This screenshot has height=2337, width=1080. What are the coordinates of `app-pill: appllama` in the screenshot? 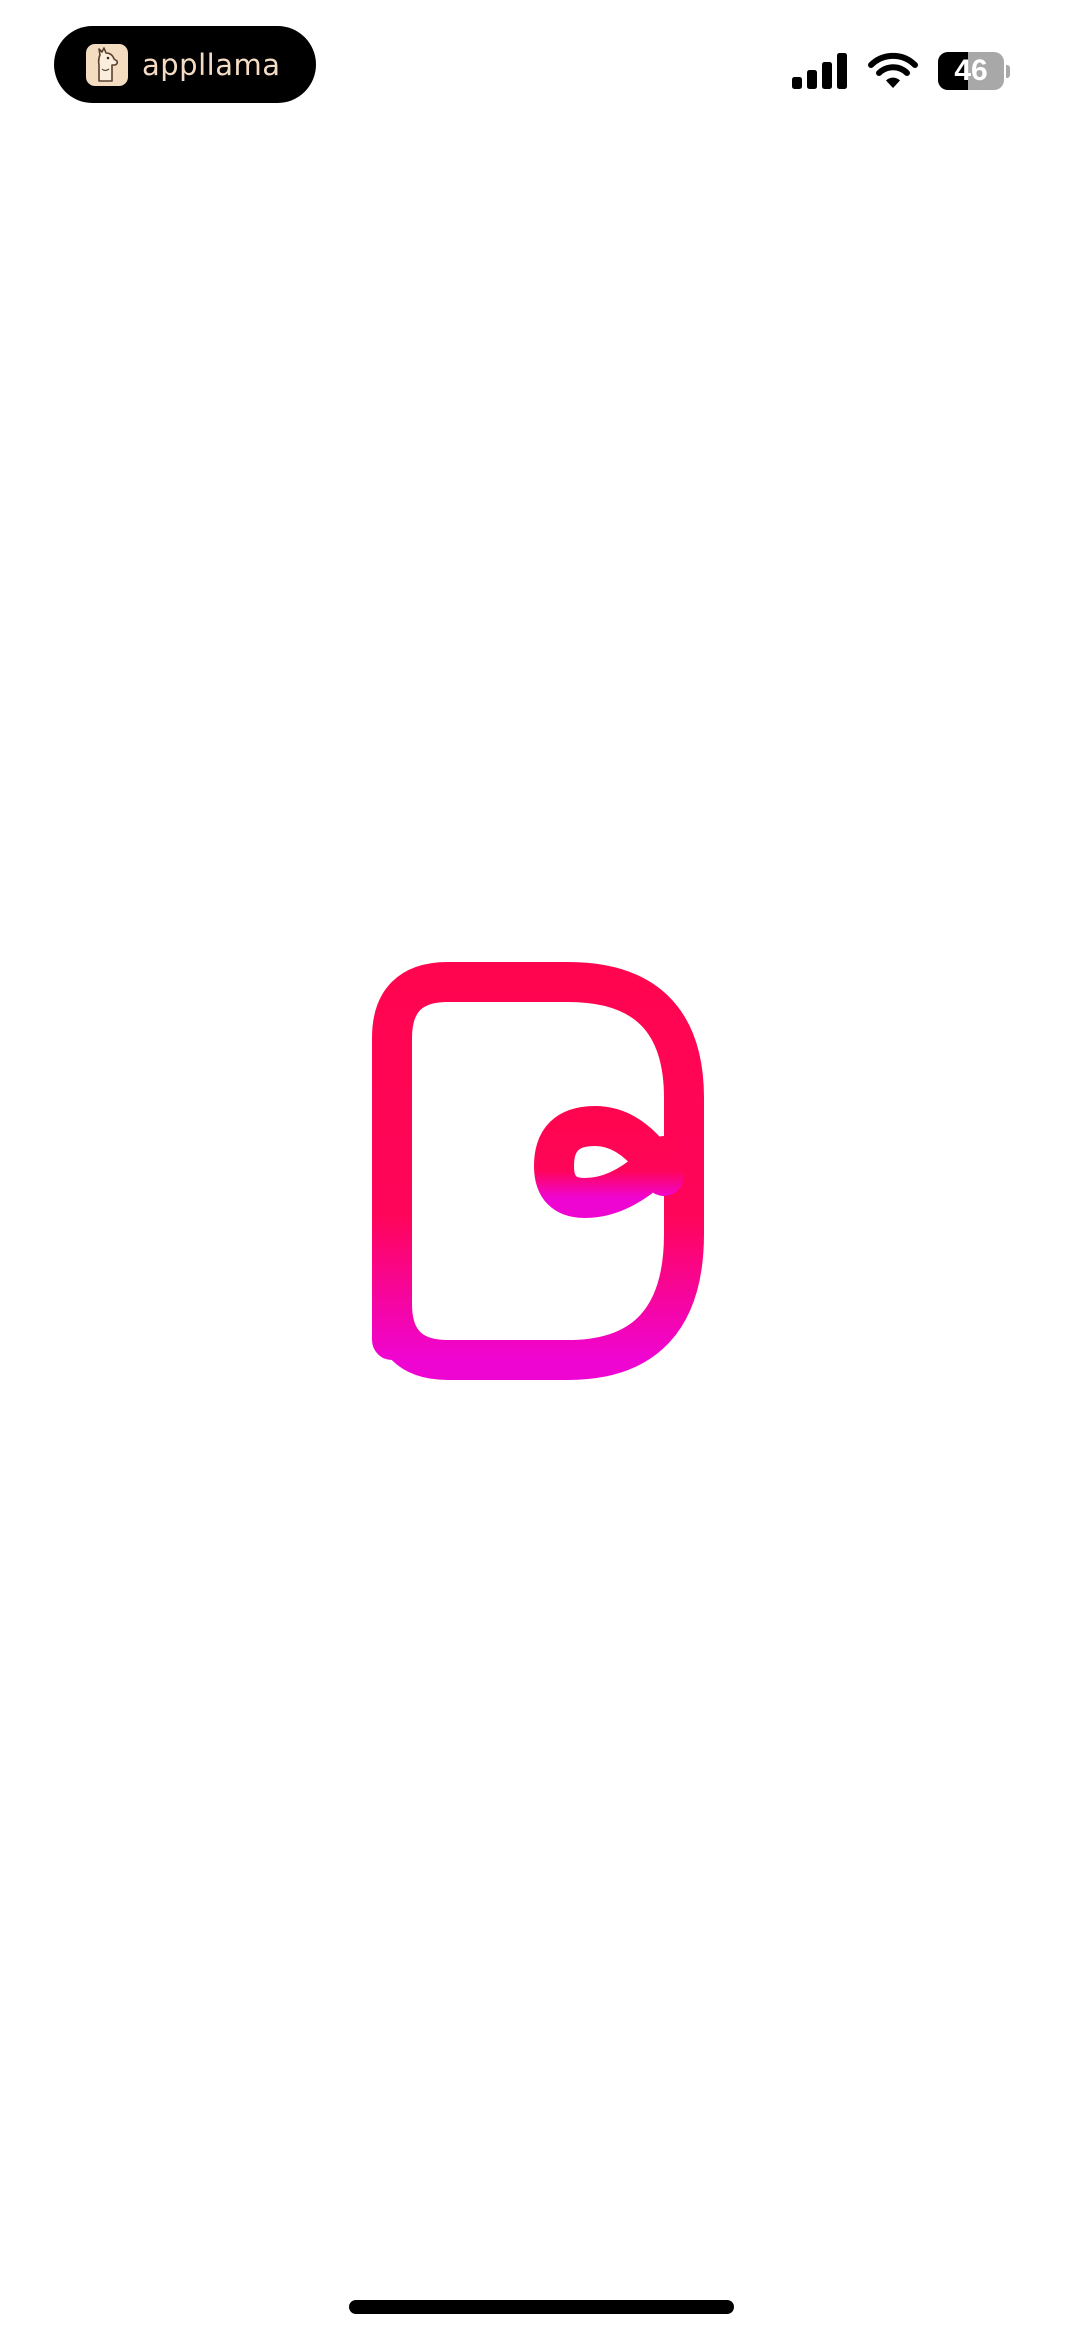 It's located at (185, 64).